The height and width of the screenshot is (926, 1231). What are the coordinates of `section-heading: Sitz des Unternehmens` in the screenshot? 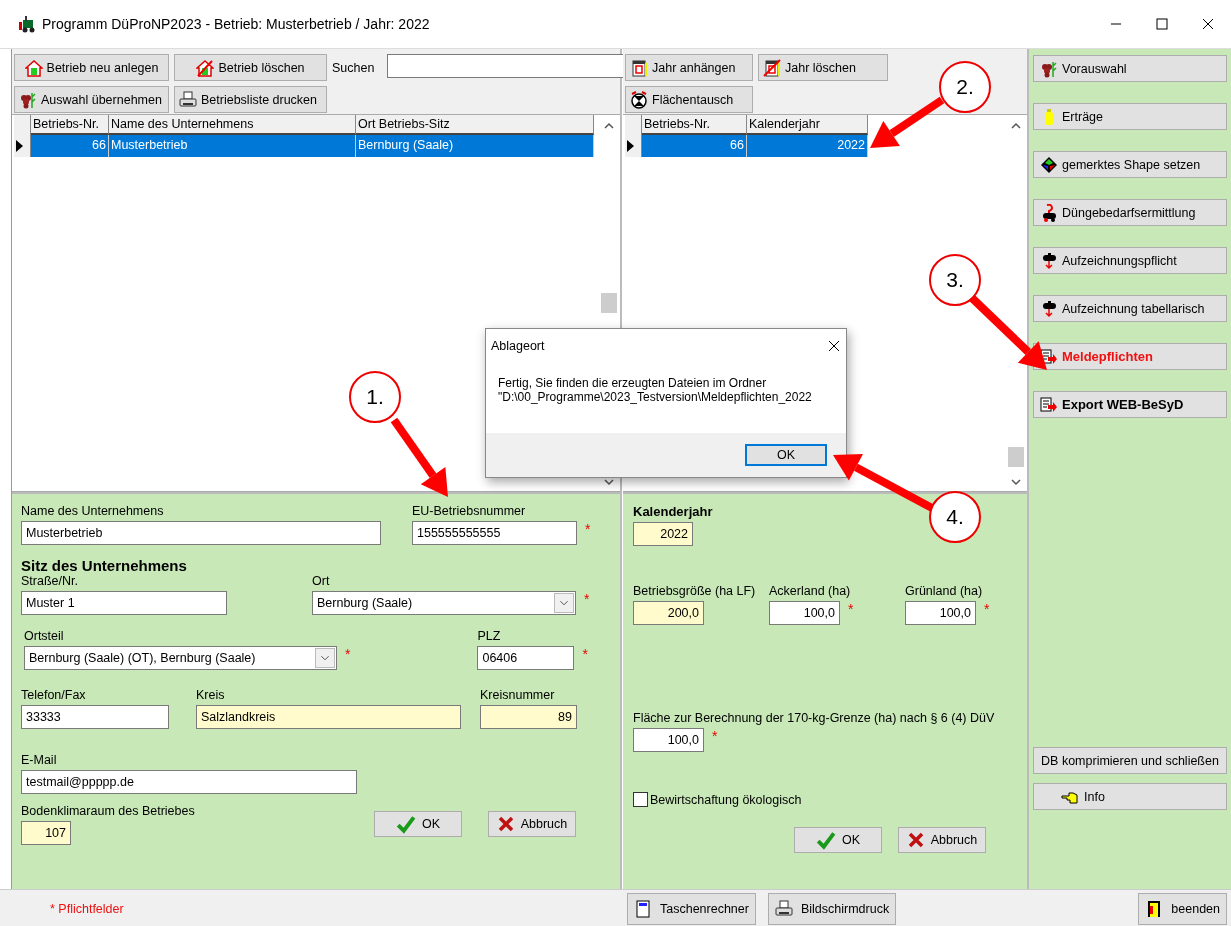 It's located at (104, 565).